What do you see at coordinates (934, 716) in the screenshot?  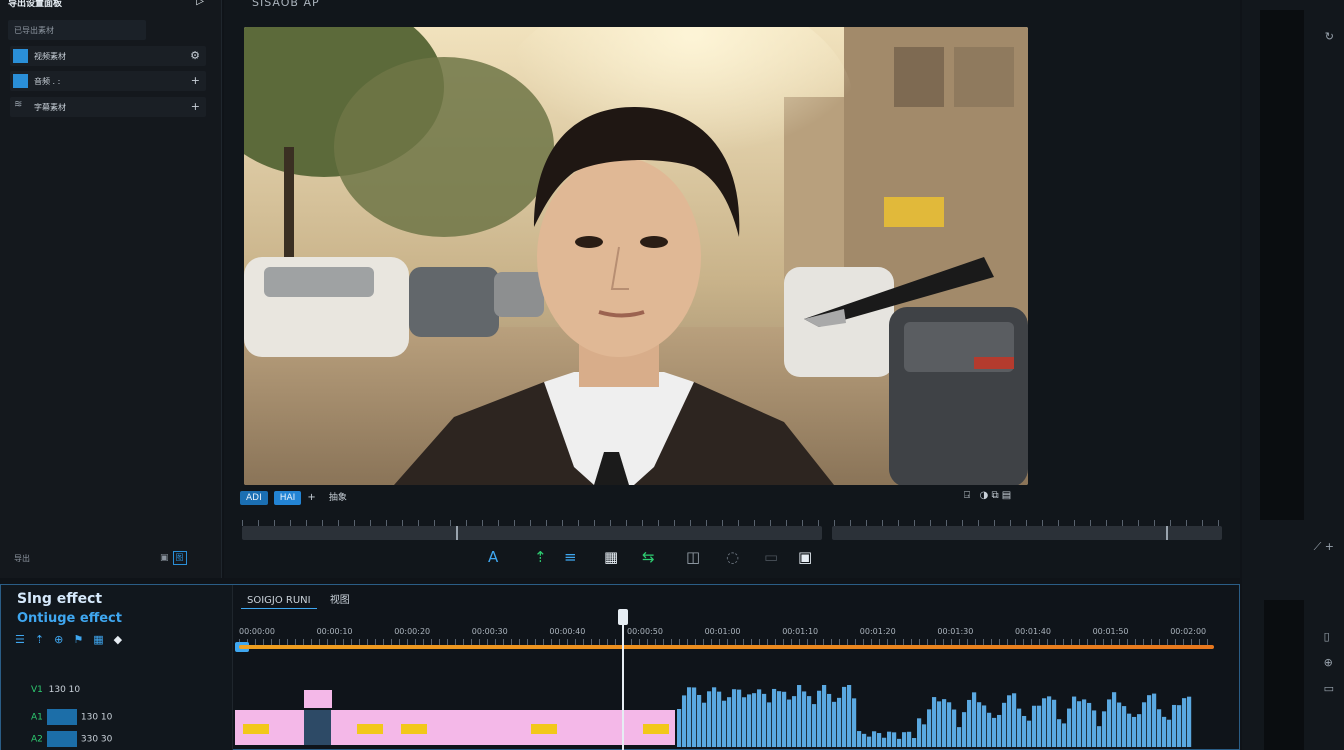 I see `audio-waveform` at bounding box center [934, 716].